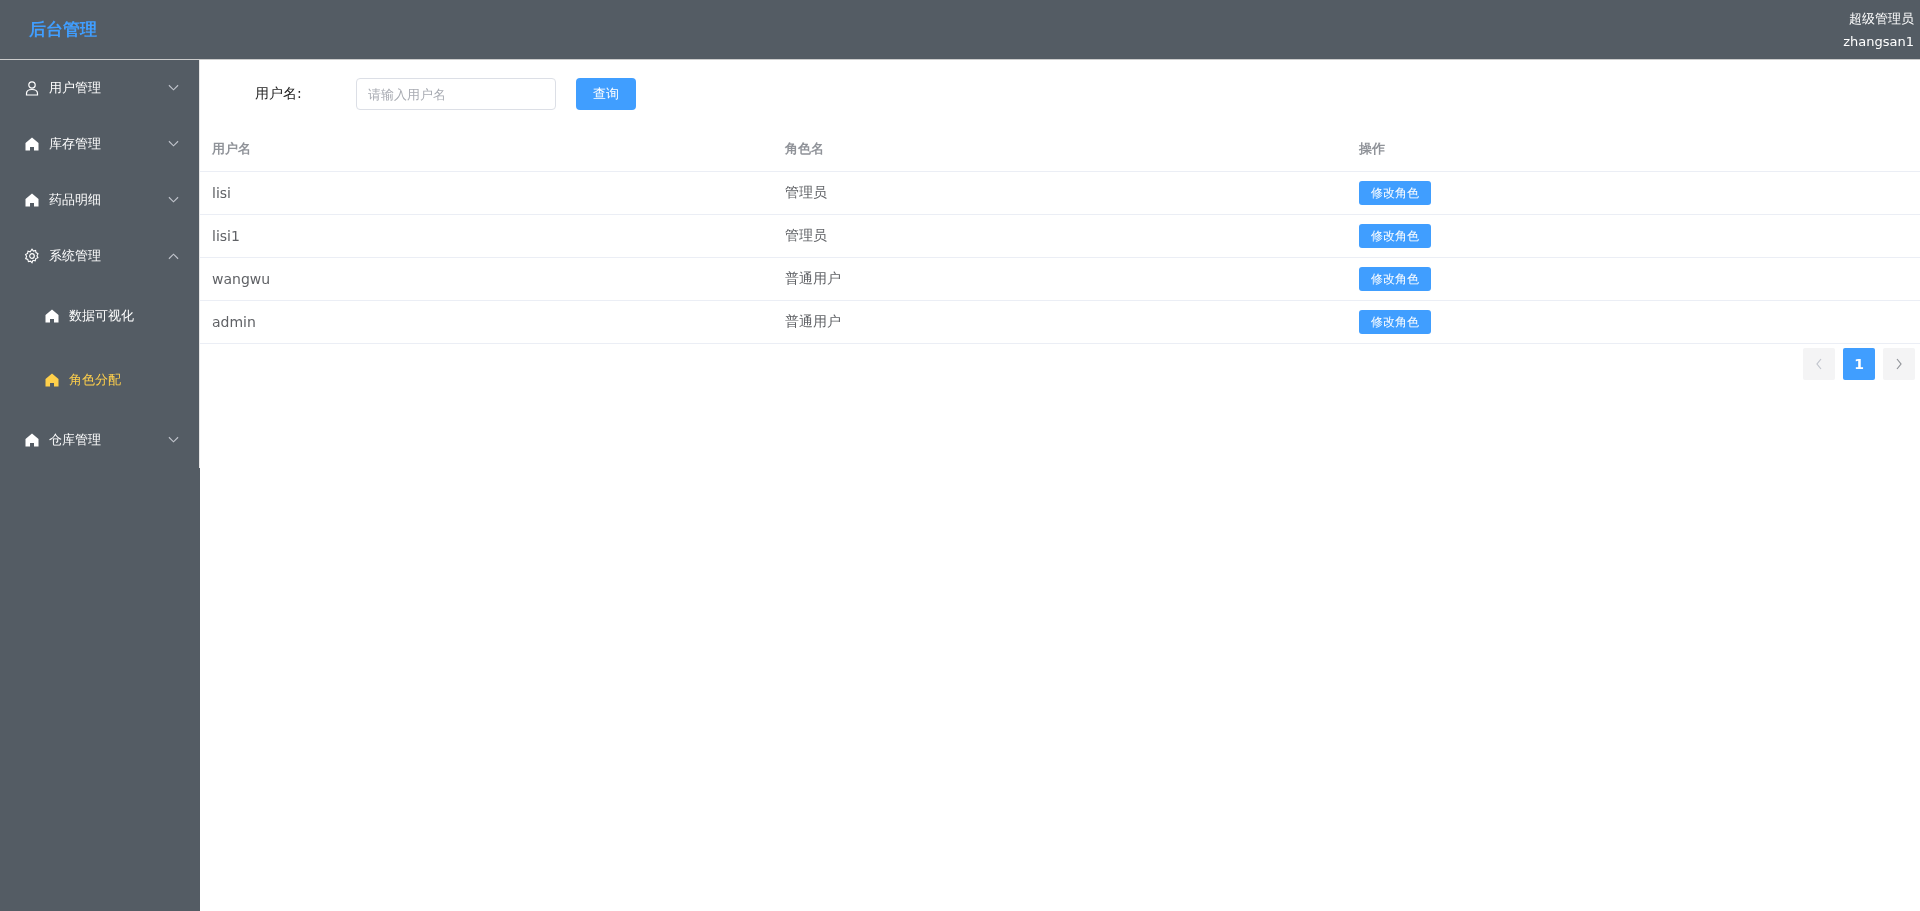 The width and height of the screenshot is (1920, 911). I want to click on table-cell: wangwu, so click(241, 279).